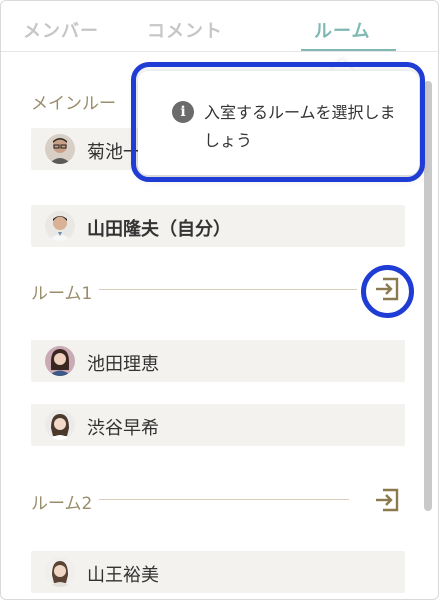 The width and height of the screenshot is (439, 600). What do you see at coordinates (64, 291) in the screenshot?
I see `section-title-room-1: ルーム1` at bounding box center [64, 291].